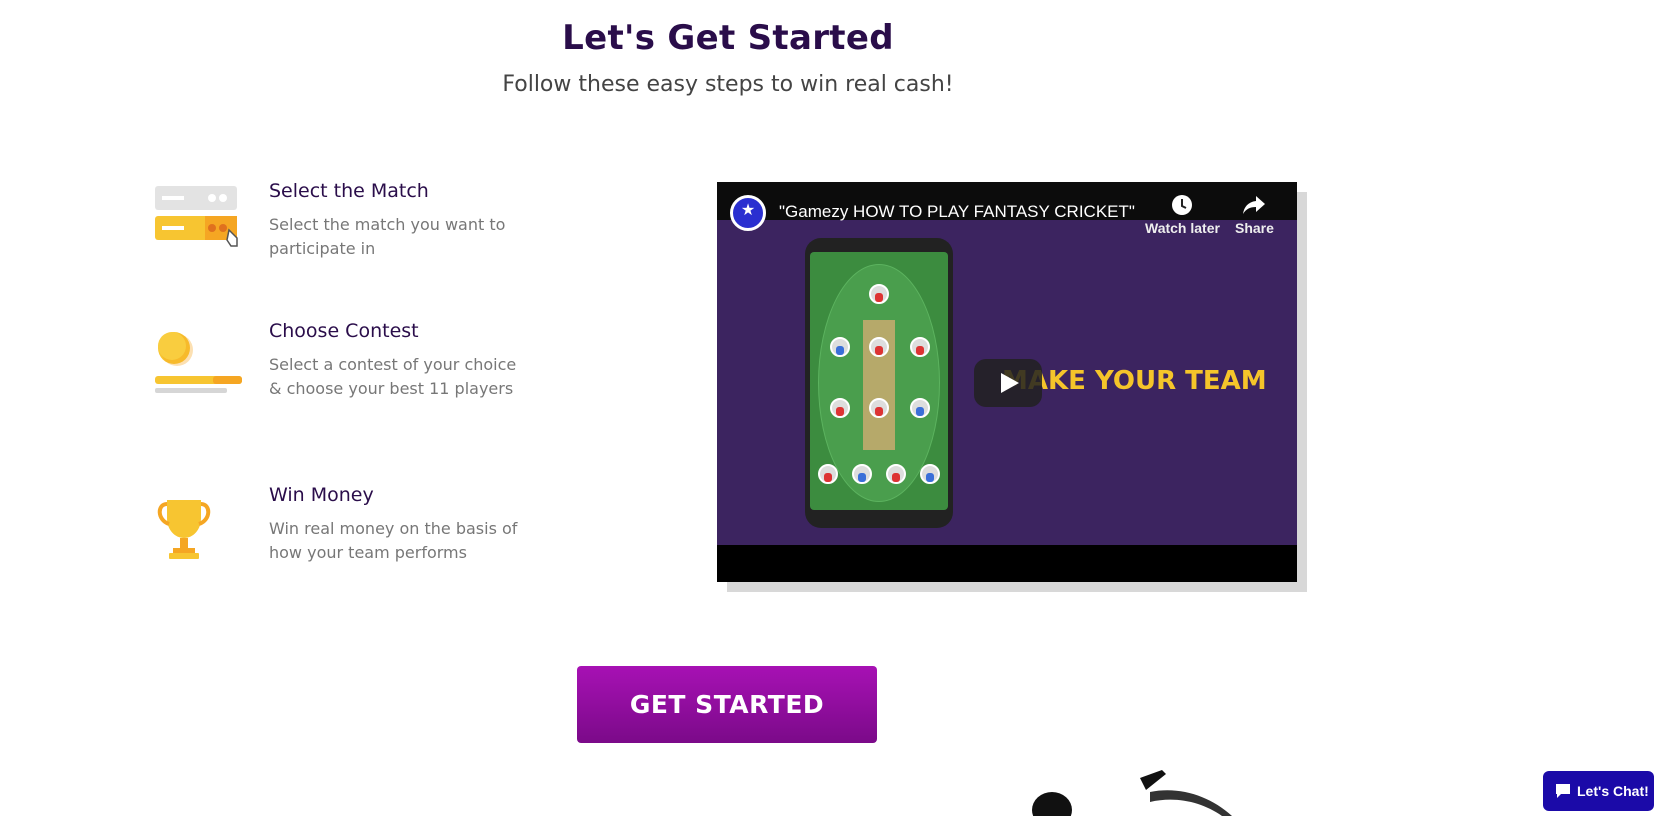 Image resolution: width=1661 pixels, height=816 pixels. I want to click on watch-later-button: Watch later, so click(1182, 215).